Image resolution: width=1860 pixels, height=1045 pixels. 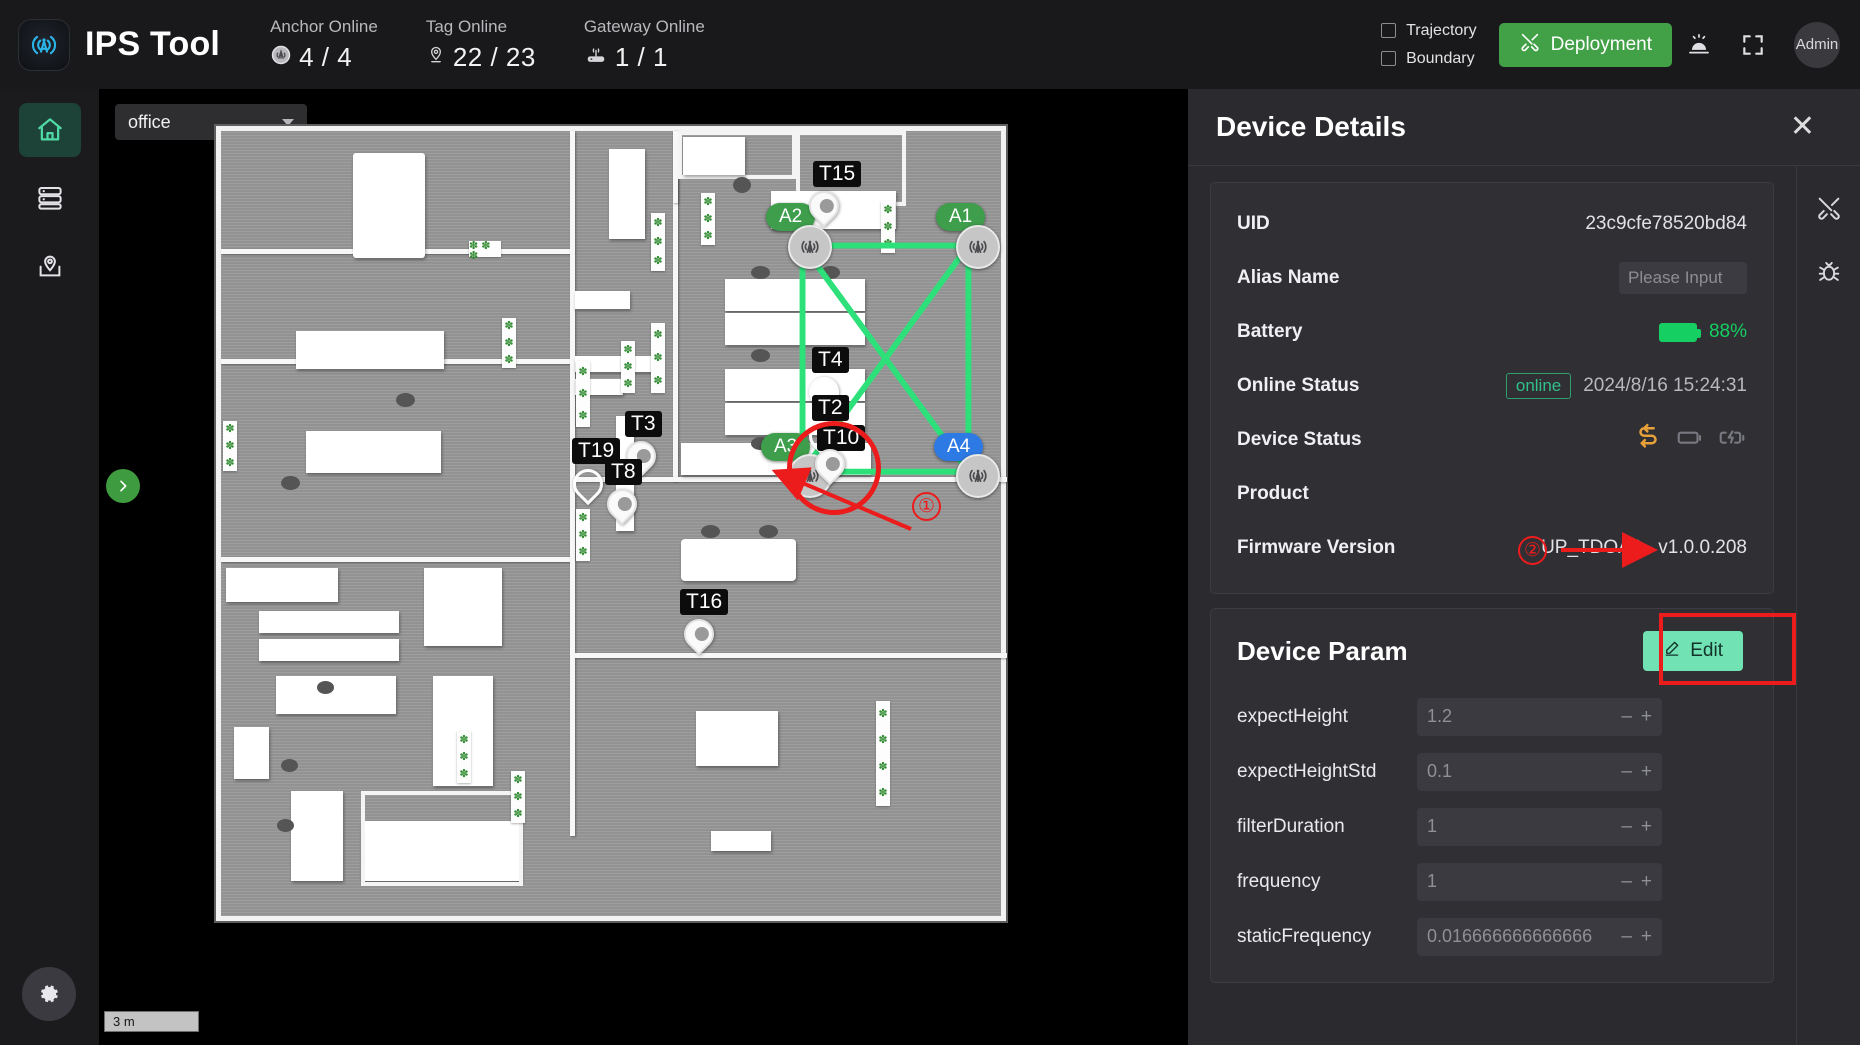 What do you see at coordinates (49, 994) in the screenshot?
I see `settings-button` at bounding box center [49, 994].